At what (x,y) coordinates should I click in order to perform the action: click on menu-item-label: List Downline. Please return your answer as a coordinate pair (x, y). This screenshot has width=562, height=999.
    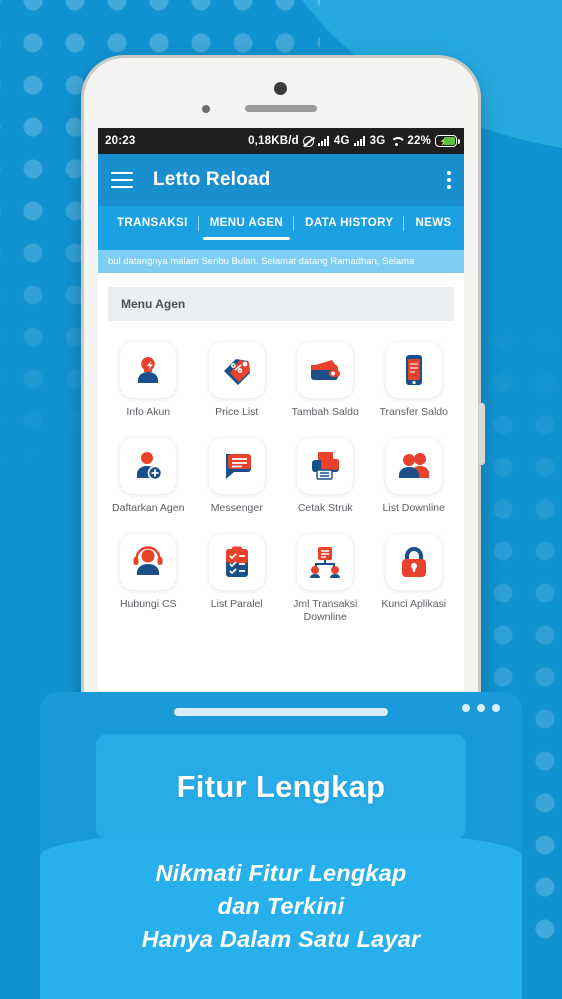
    Looking at the image, I should click on (413, 508).